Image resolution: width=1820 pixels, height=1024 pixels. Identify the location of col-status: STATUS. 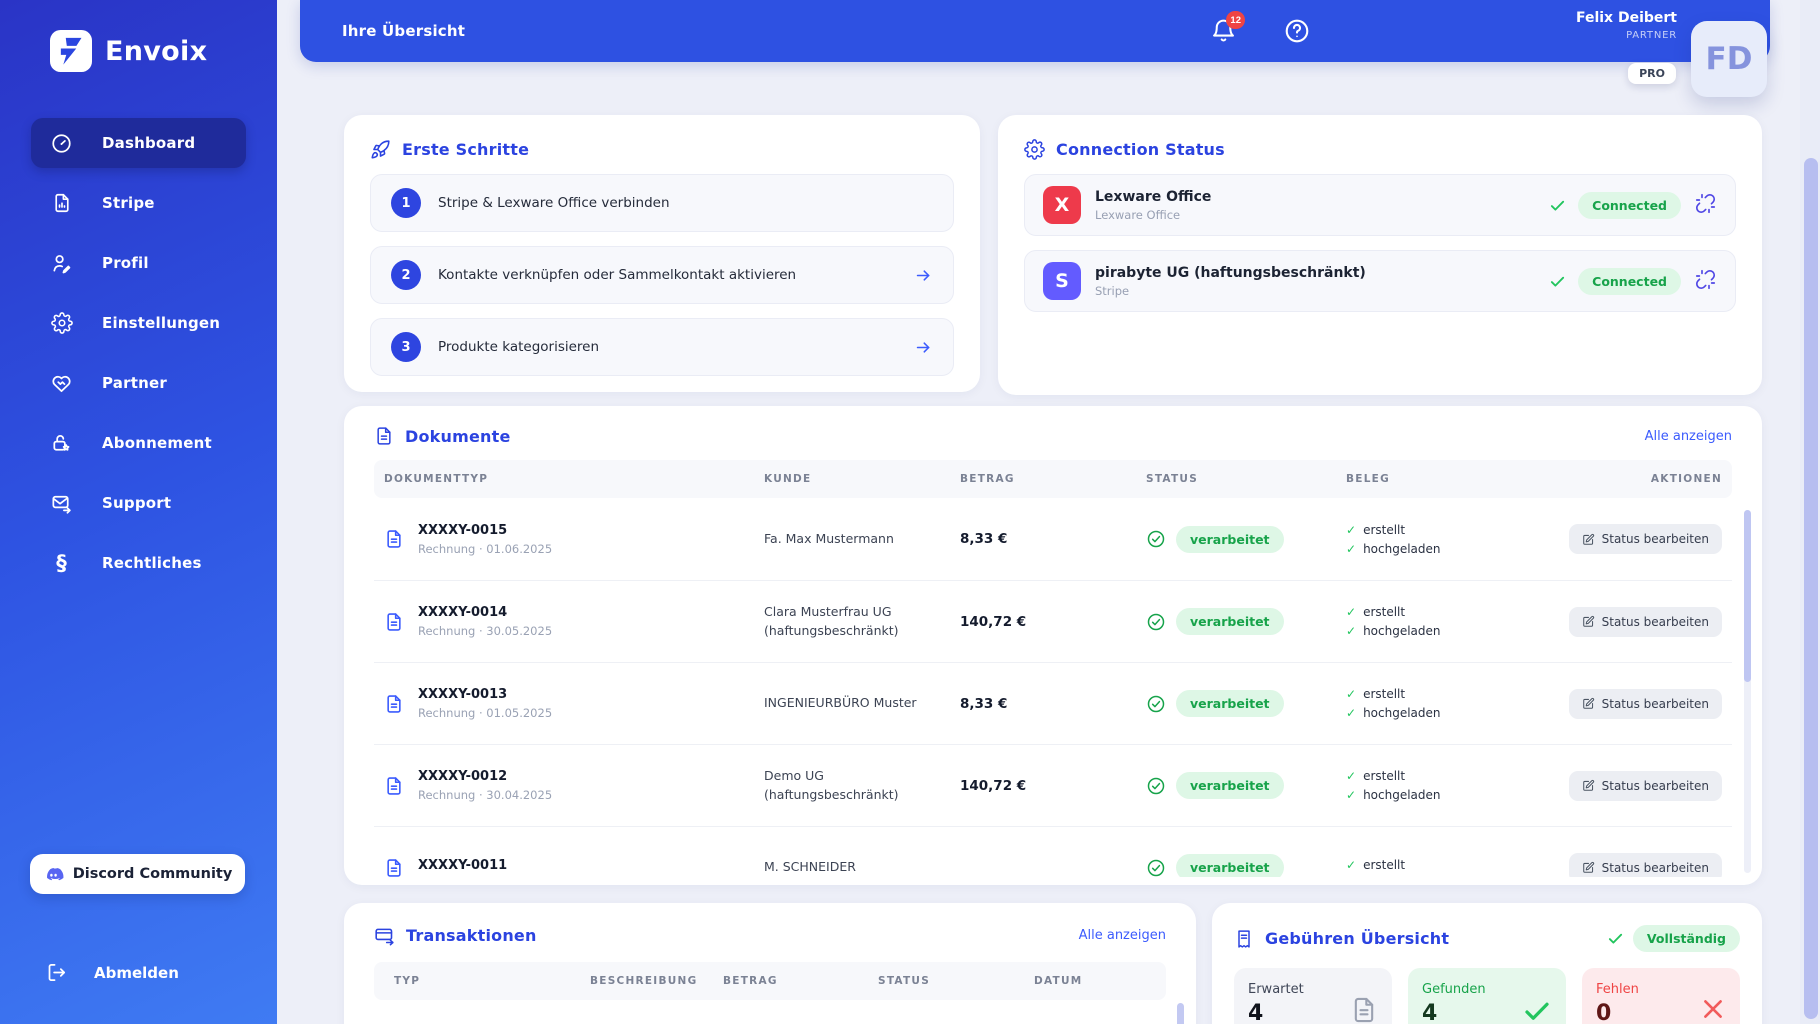
(1172, 479).